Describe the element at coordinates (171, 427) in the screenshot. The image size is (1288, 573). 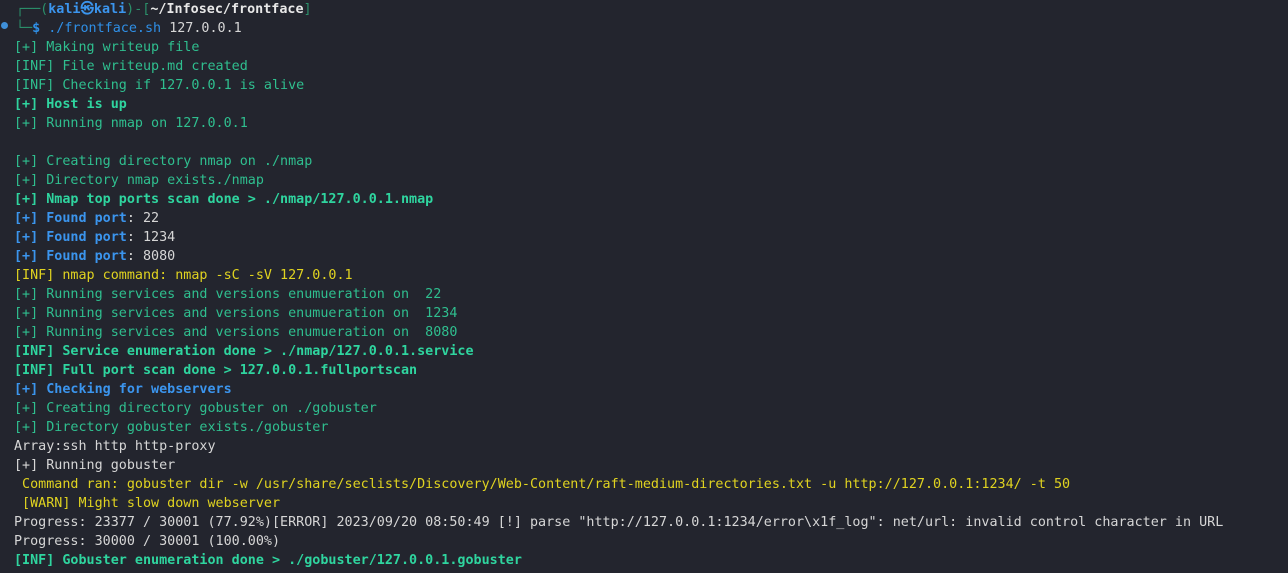
I see `output-line: [+] Directory gobuster exists./gobuster` at that location.